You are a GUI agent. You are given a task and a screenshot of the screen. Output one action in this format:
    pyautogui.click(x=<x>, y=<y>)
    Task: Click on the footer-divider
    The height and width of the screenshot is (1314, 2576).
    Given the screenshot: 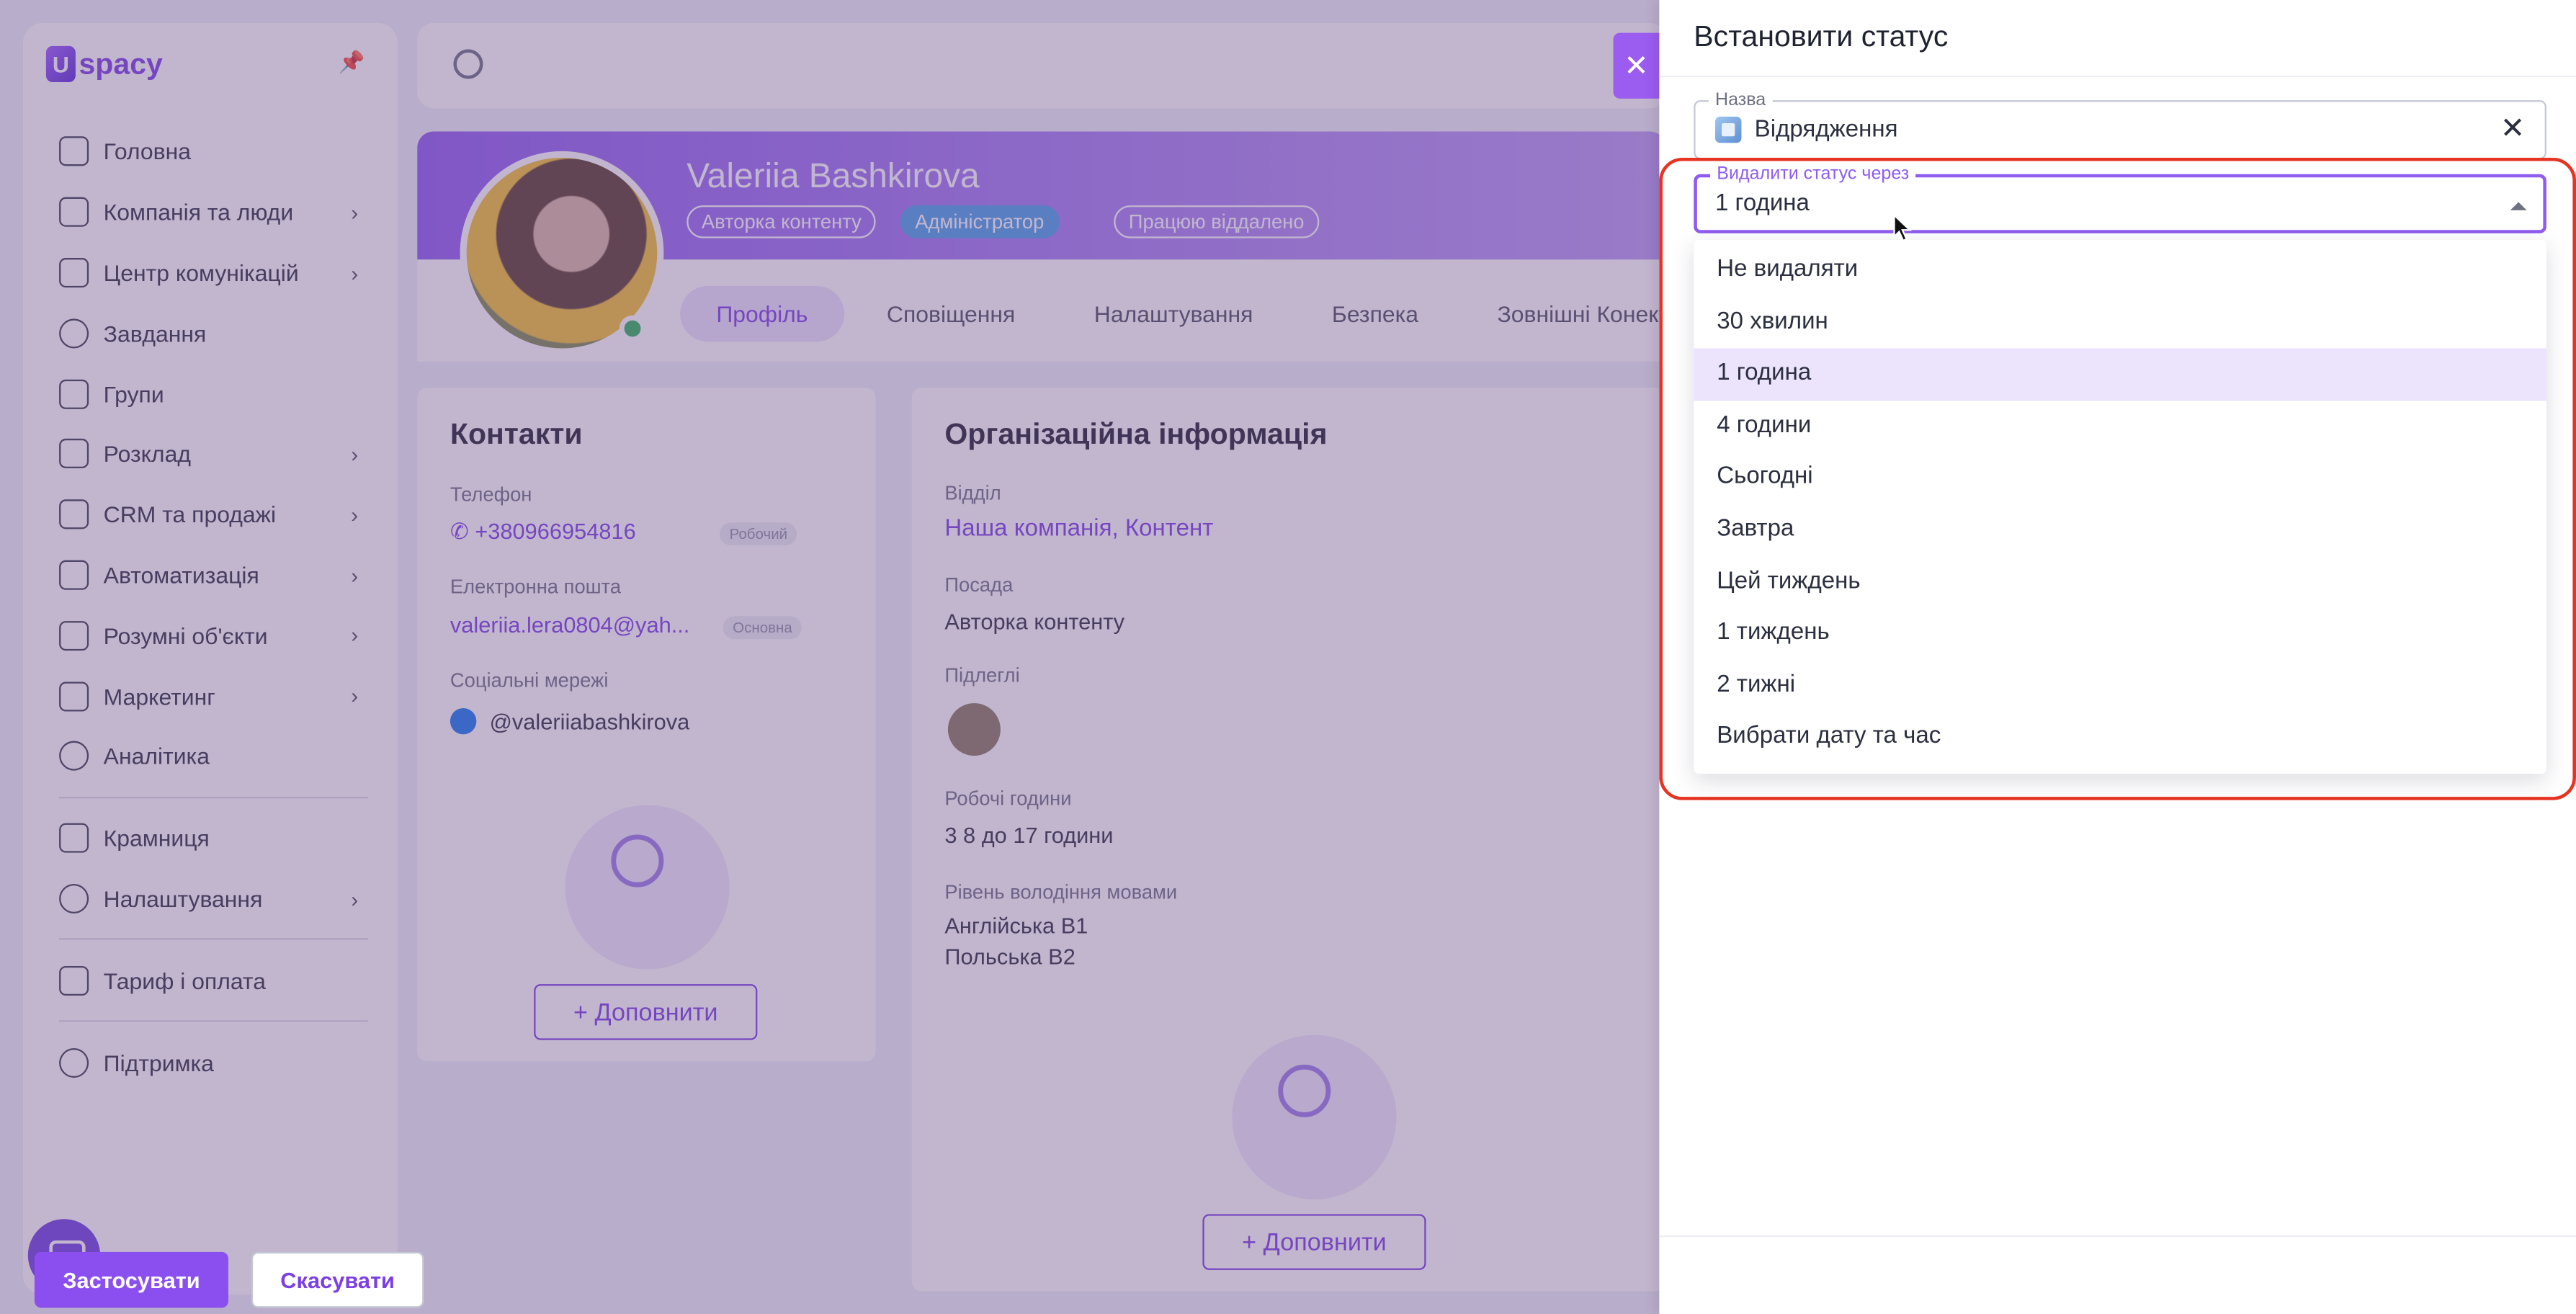 What is the action you would take?
    pyautogui.click(x=2117, y=1236)
    